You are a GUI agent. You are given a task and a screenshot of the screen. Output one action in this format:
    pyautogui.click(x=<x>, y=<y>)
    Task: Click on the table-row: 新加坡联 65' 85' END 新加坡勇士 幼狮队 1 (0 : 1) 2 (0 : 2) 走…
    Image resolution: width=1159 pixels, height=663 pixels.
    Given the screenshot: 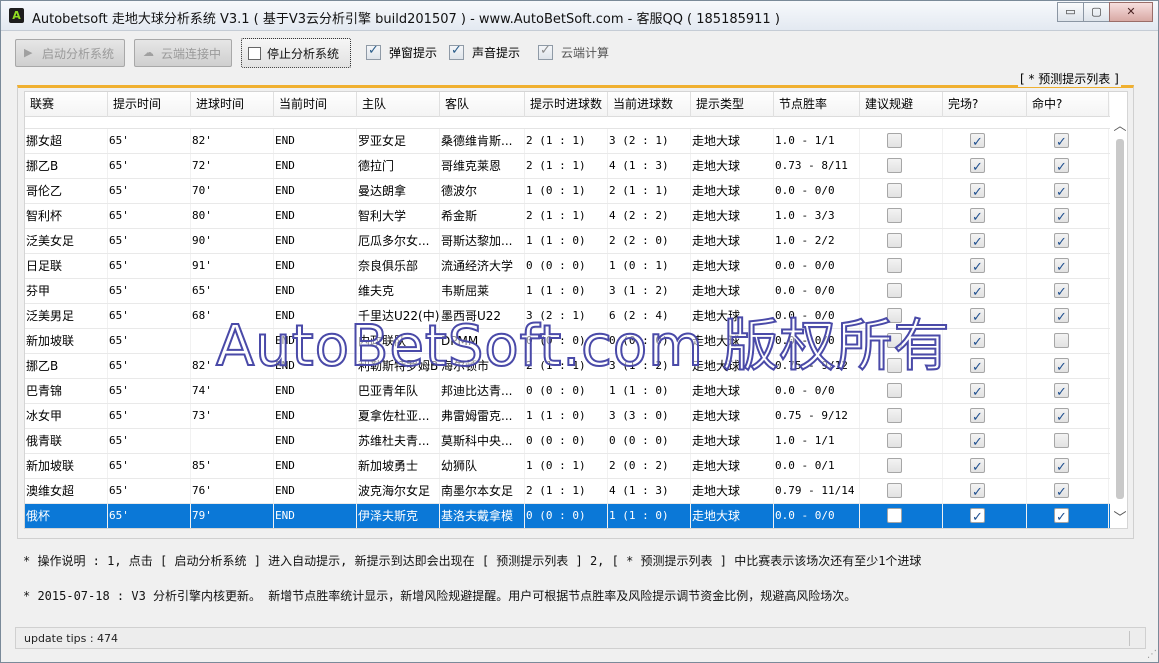 What is the action you would take?
    pyautogui.click(x=567, y=466)
    